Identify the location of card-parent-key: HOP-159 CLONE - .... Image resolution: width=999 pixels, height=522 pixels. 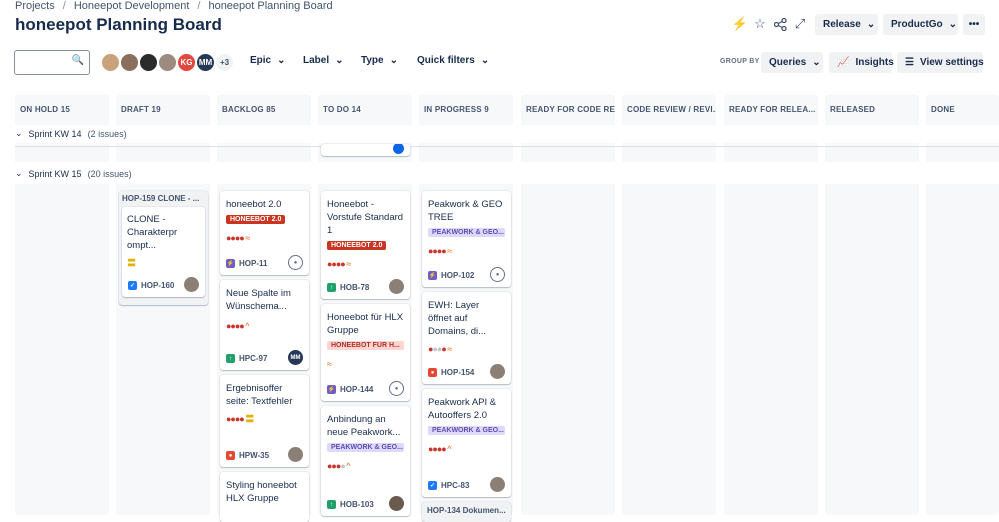
(161, 198).